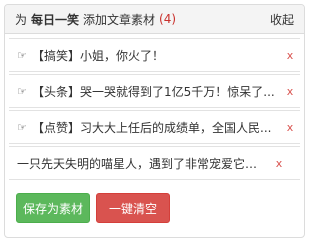 This screenshot has width=320, height=241. Describe the element at coordinates (93, 208) in the screenshot. I see `action-buttons: 保存为素材 一键清空` at that location.